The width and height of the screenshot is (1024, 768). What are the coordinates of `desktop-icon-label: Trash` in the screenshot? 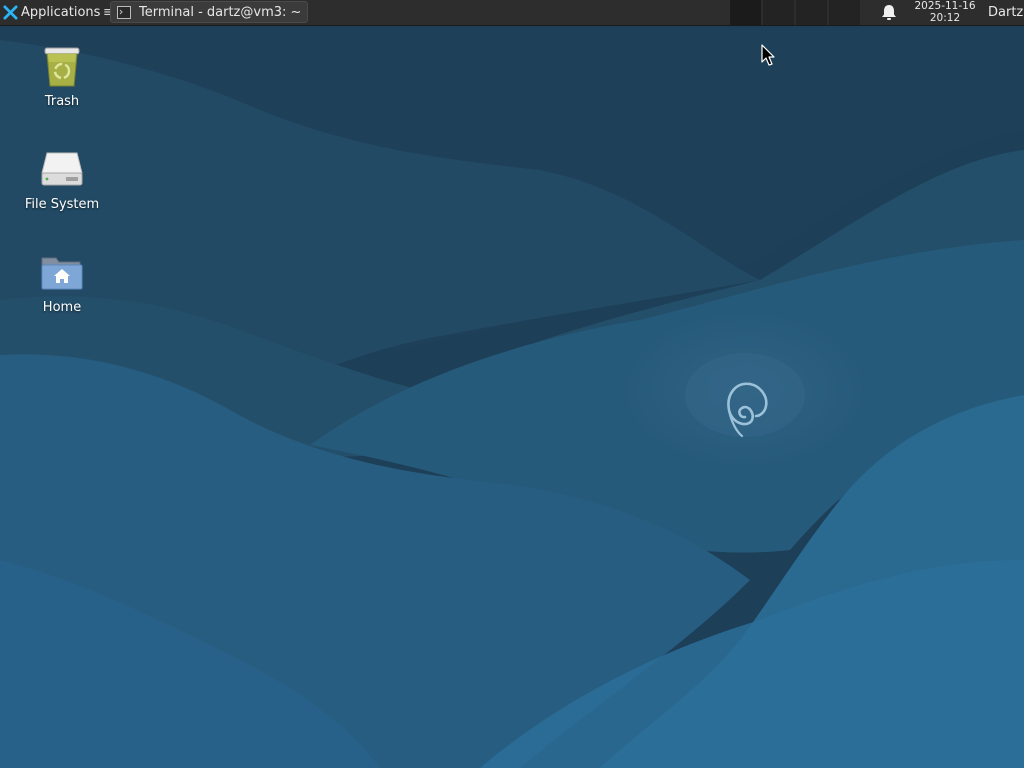 It's located at (62, 101).